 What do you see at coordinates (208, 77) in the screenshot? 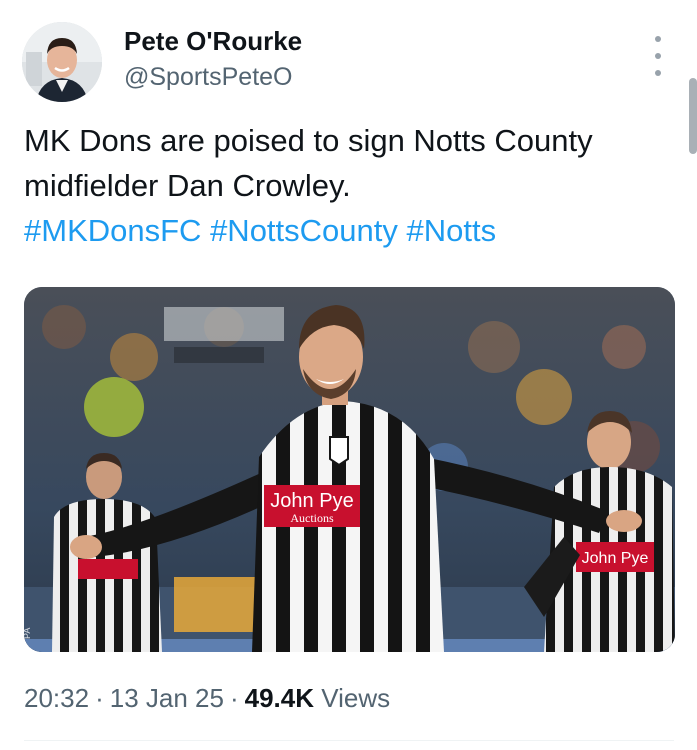
I see `author-handle: @SportsPeteO` at bounding box center [208, 77].